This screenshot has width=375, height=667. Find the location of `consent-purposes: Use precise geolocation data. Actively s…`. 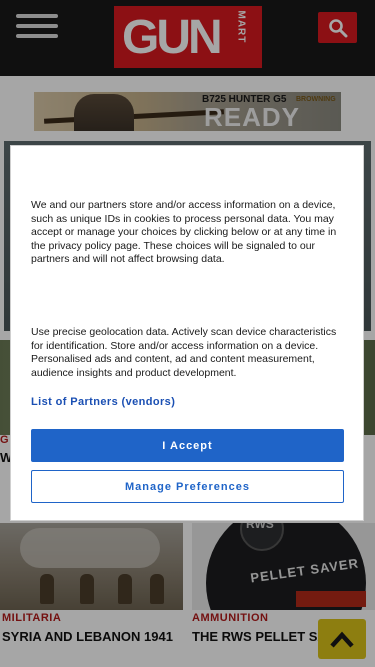

consent-purposes: Use precise geolocation data. Actively s… is located at coordinates (184, 352).